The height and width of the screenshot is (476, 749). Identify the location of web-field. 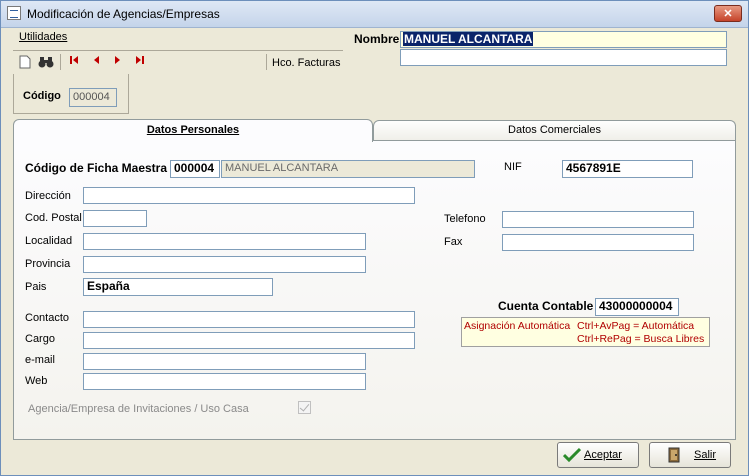
(224, 381).